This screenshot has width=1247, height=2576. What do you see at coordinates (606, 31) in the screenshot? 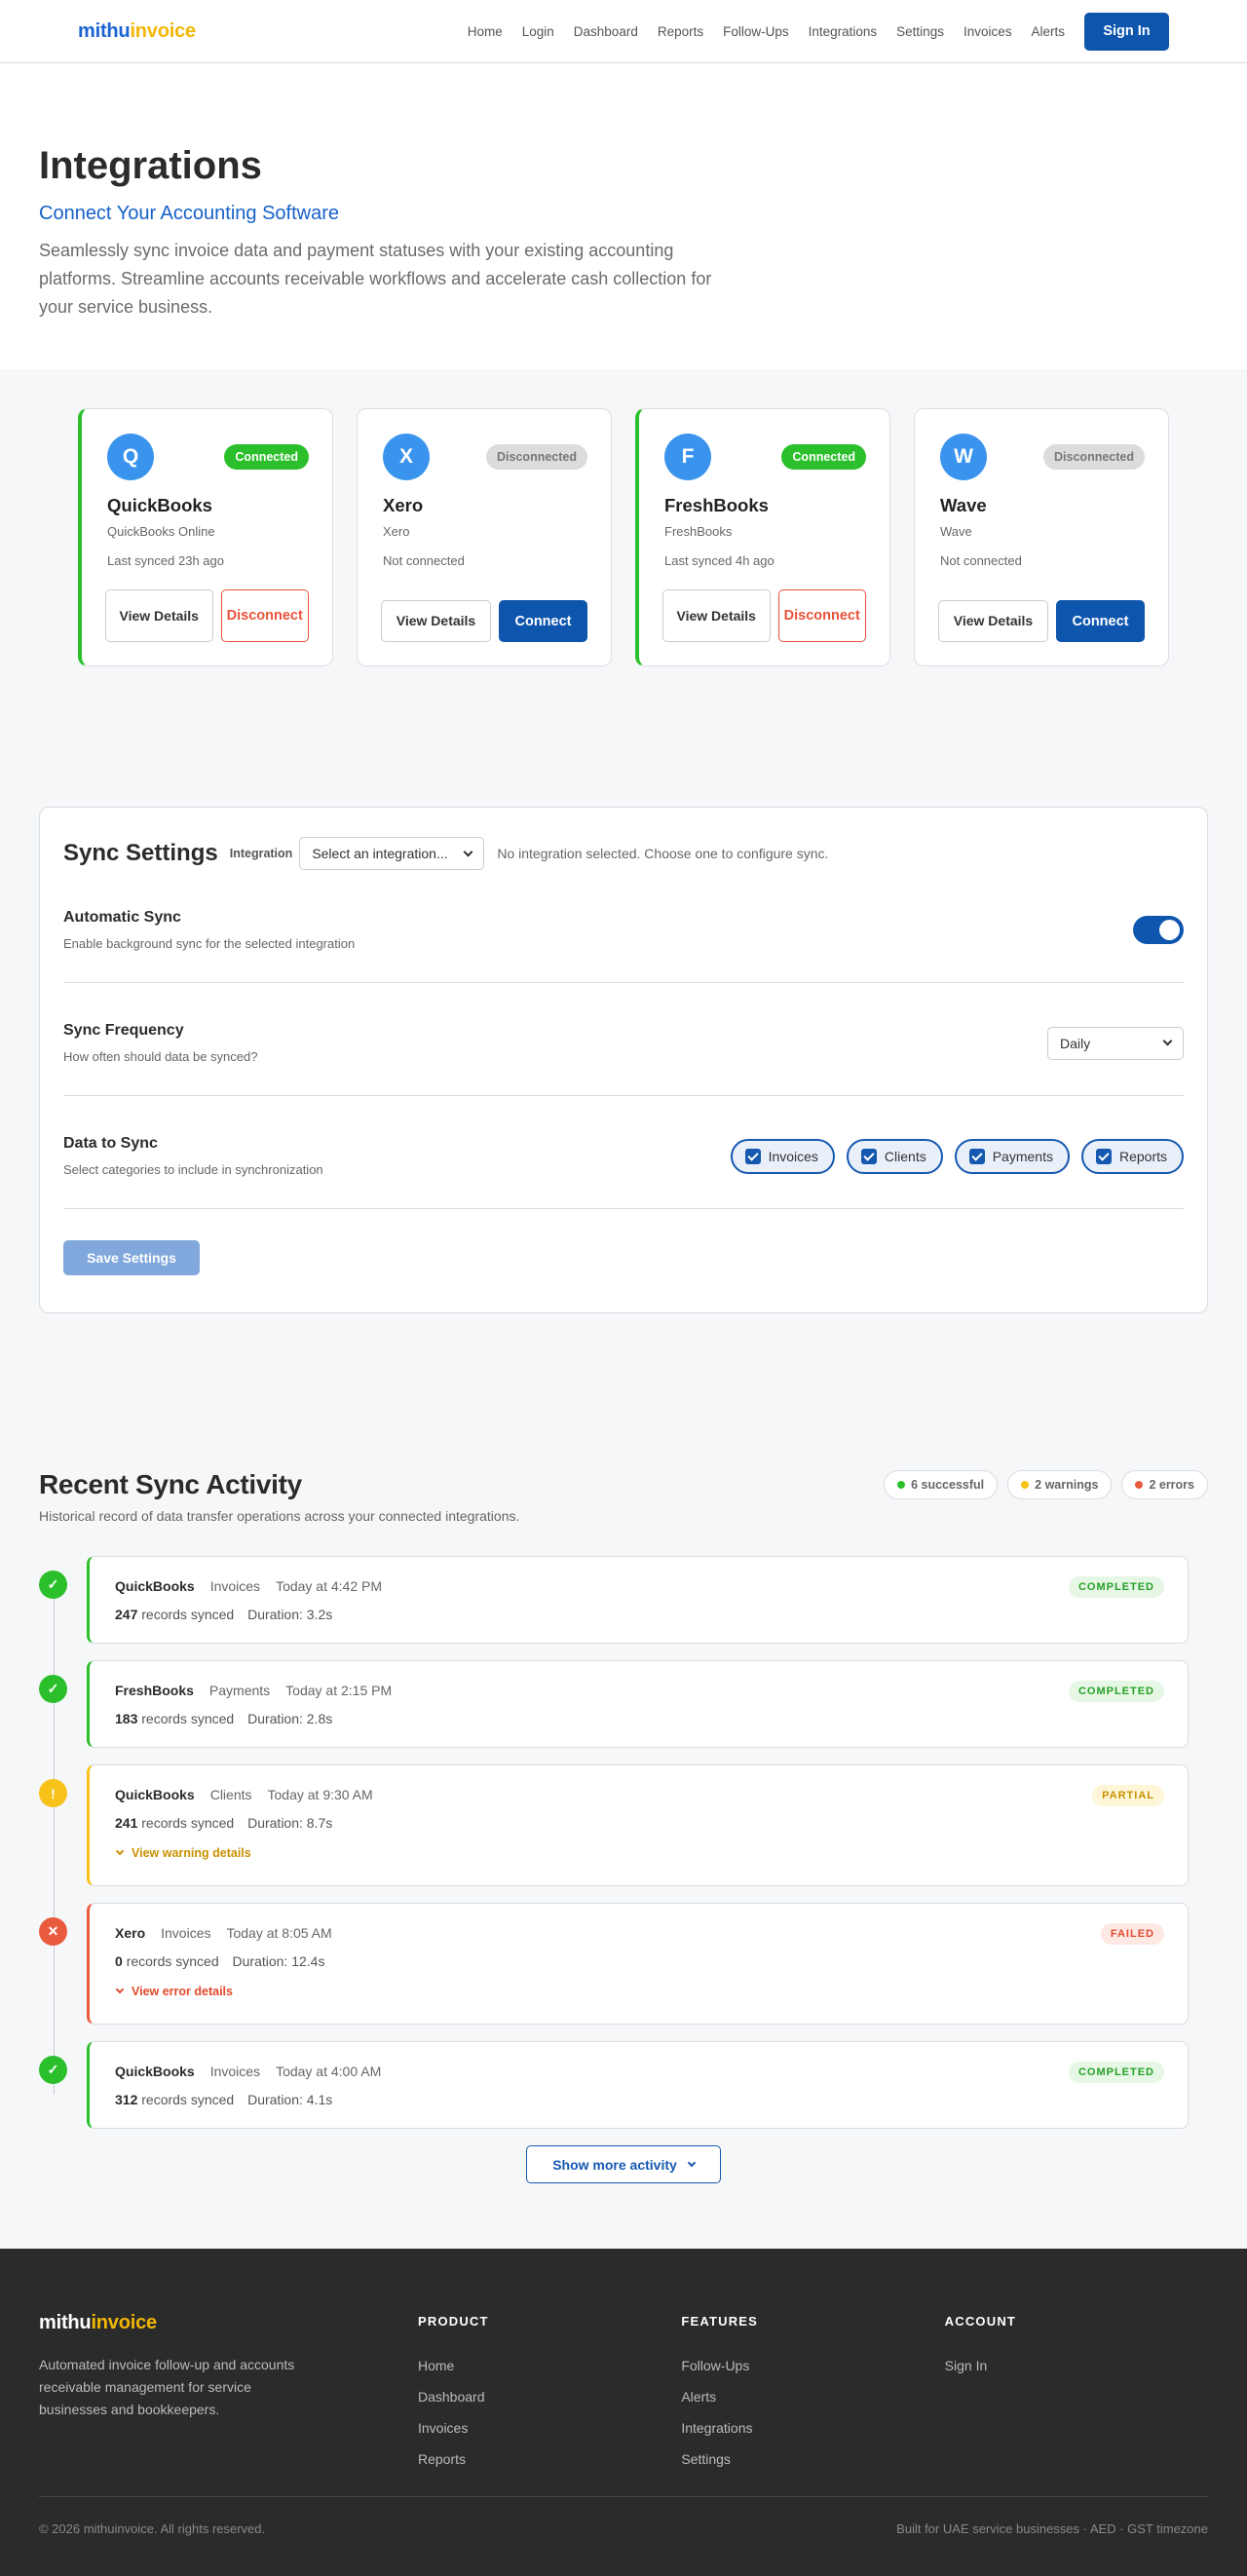
I see `nav-link-dashboard: Dashboard` at bounding box center [606, 31].